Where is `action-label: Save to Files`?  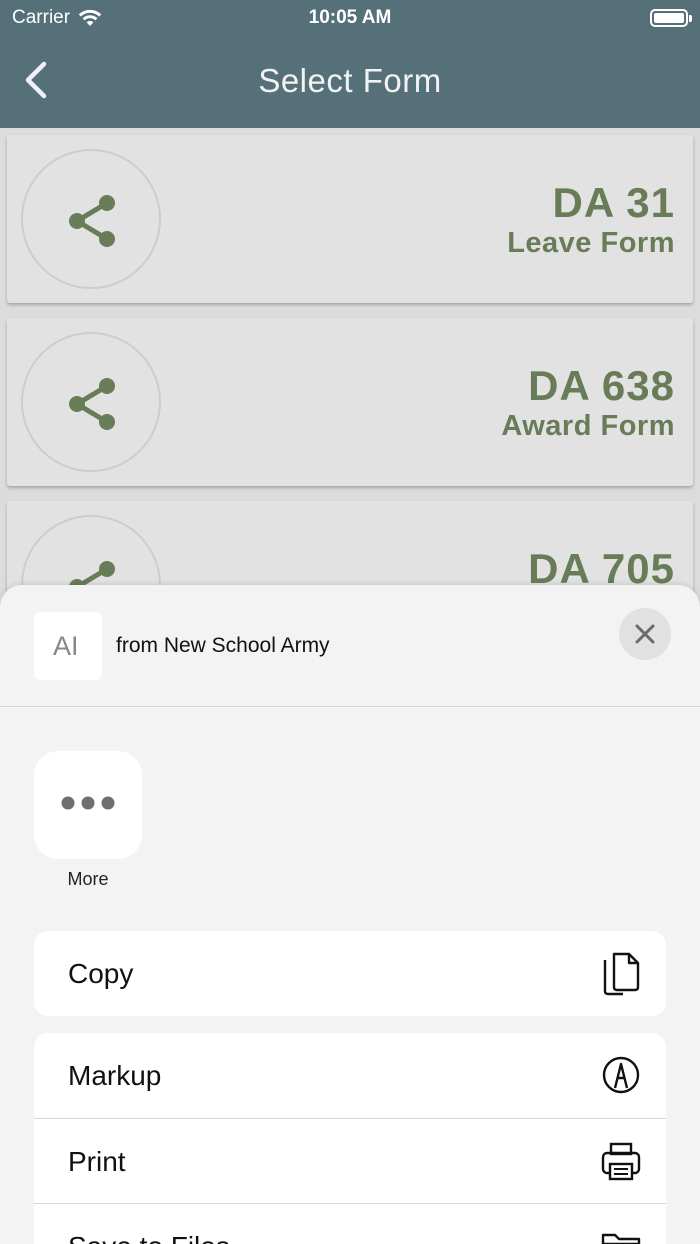
action-label: Save to Files is located at coordinates (149, 1237).